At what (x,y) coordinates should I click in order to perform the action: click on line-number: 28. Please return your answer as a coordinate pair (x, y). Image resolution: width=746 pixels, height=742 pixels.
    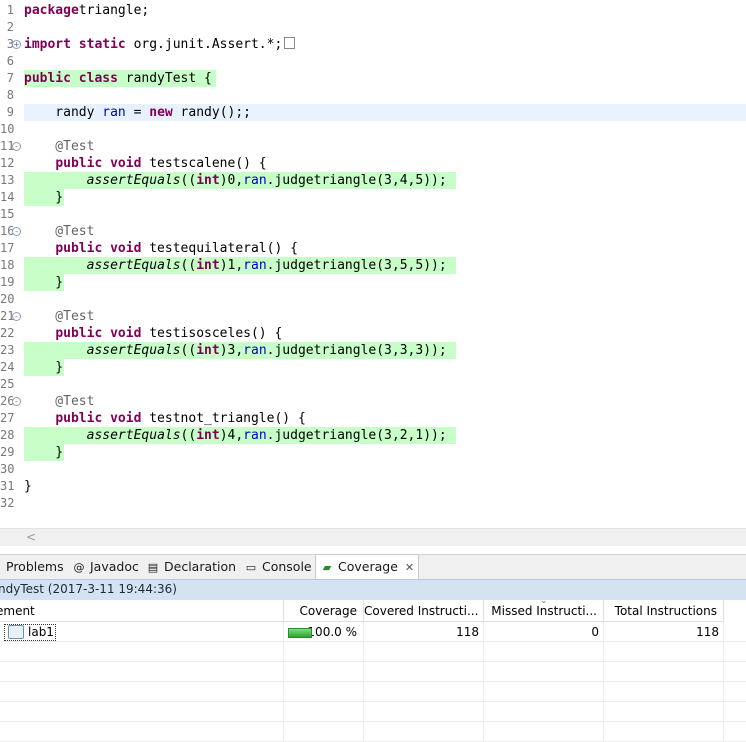
    Looking at the image, I should click on (7, 435).